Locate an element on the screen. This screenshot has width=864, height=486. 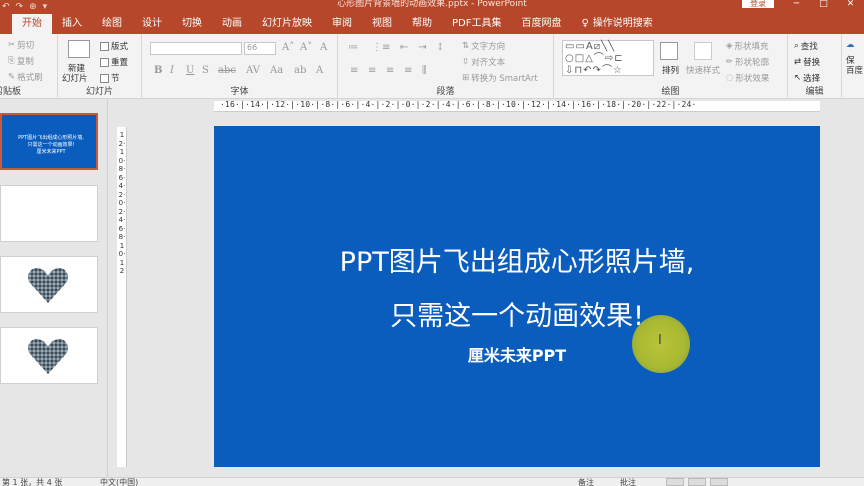
slides-group: 新建 幻灯片 版式 重置 节 幻灯片 is located at coordinates (100, 66).